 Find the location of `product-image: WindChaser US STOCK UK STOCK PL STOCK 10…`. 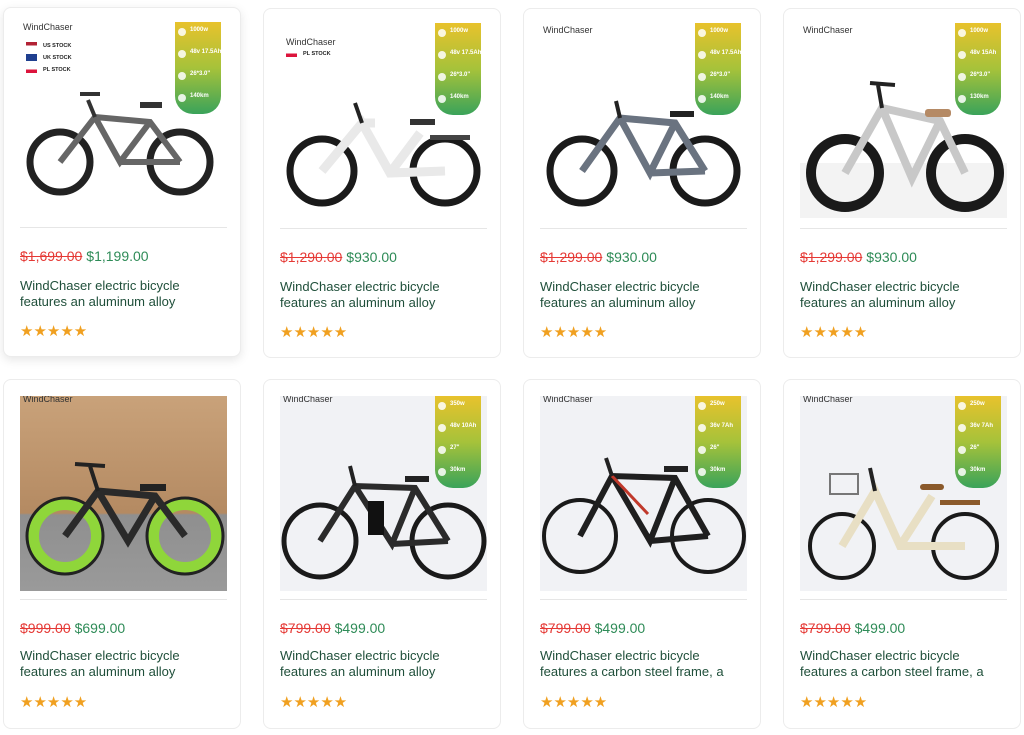

product-image: WindChaser US STOCK UK STOCK PL STOCK 10… is located at coordinates (123, 119).